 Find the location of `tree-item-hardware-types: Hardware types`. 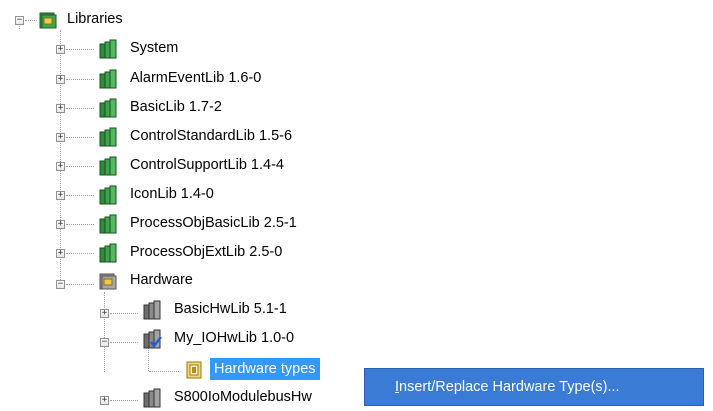

tree-item-hardware-types: Hardware types is located at coordinates (265, 369).